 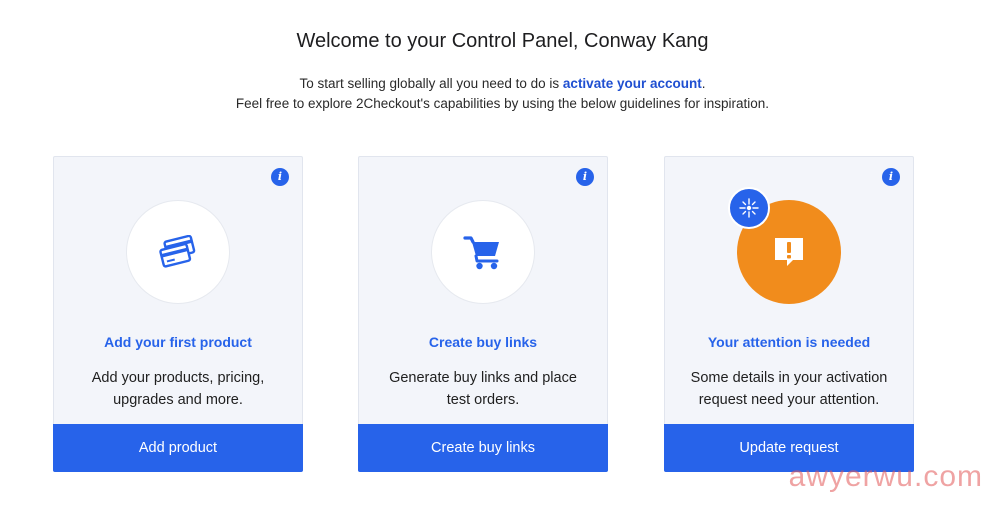 I want to click on credit-cards-icon, so click(x=177, y=251).